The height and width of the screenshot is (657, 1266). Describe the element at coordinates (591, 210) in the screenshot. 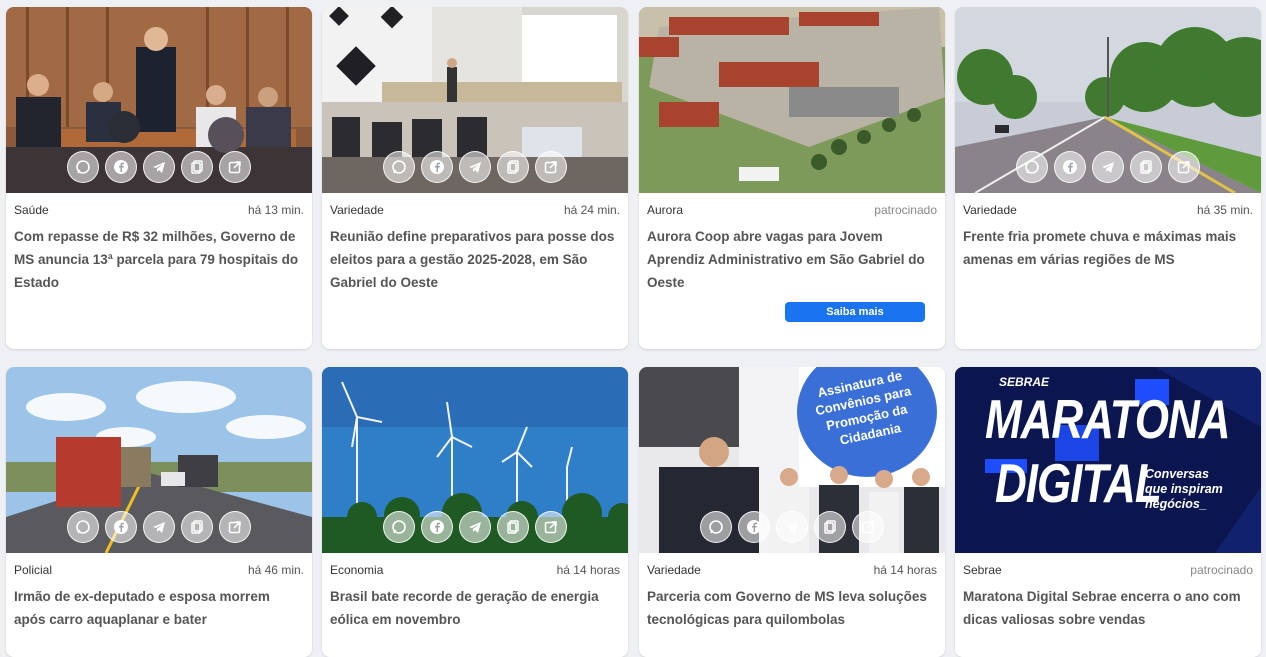

I see `timestamp: há 24 min.` at that location.